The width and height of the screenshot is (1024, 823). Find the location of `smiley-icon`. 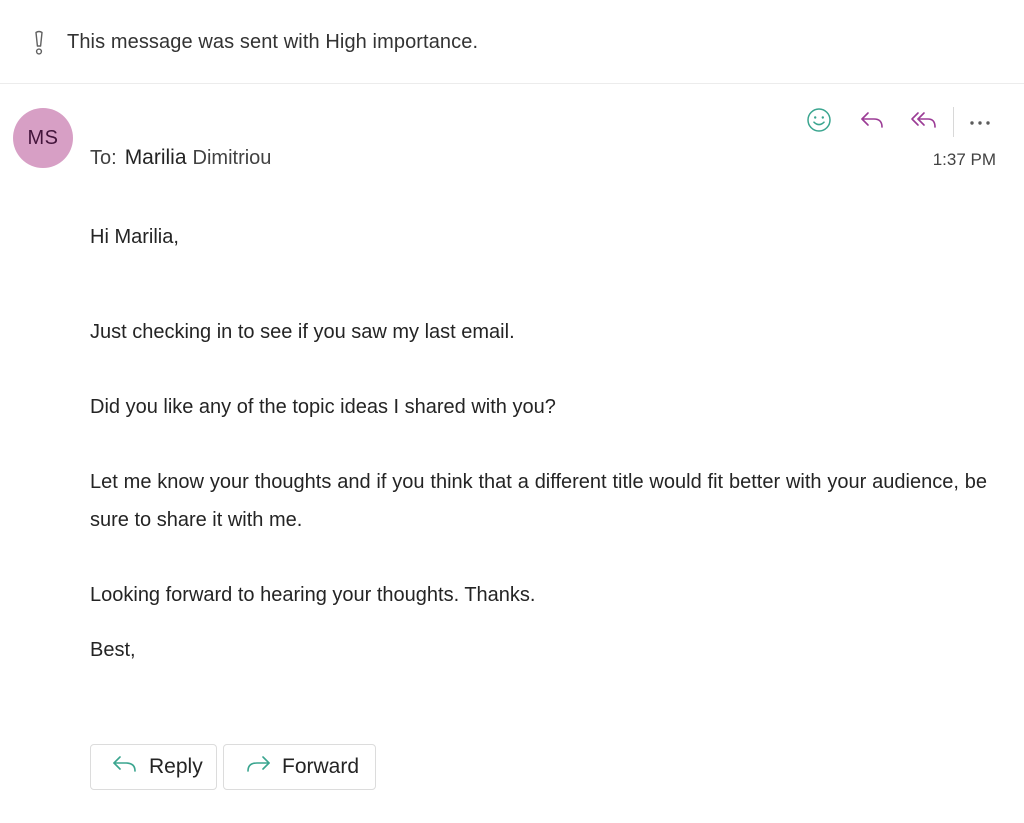

smiley-icon is located at coordinates (819, 122).